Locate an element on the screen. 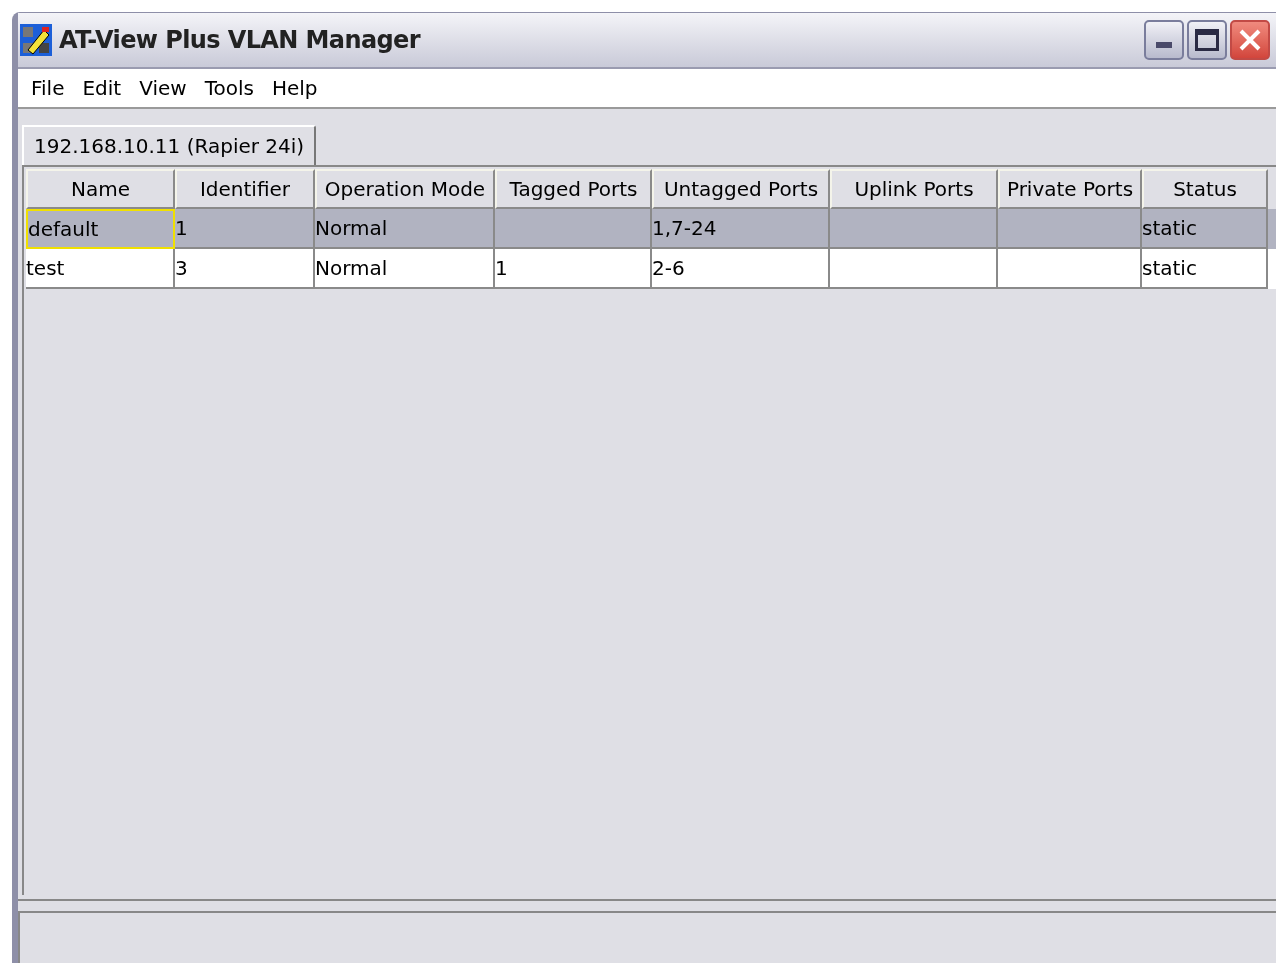 Image resolution: width=1276 pixels, height=963 pixels. close-button is located at coordinates (1250, 40).